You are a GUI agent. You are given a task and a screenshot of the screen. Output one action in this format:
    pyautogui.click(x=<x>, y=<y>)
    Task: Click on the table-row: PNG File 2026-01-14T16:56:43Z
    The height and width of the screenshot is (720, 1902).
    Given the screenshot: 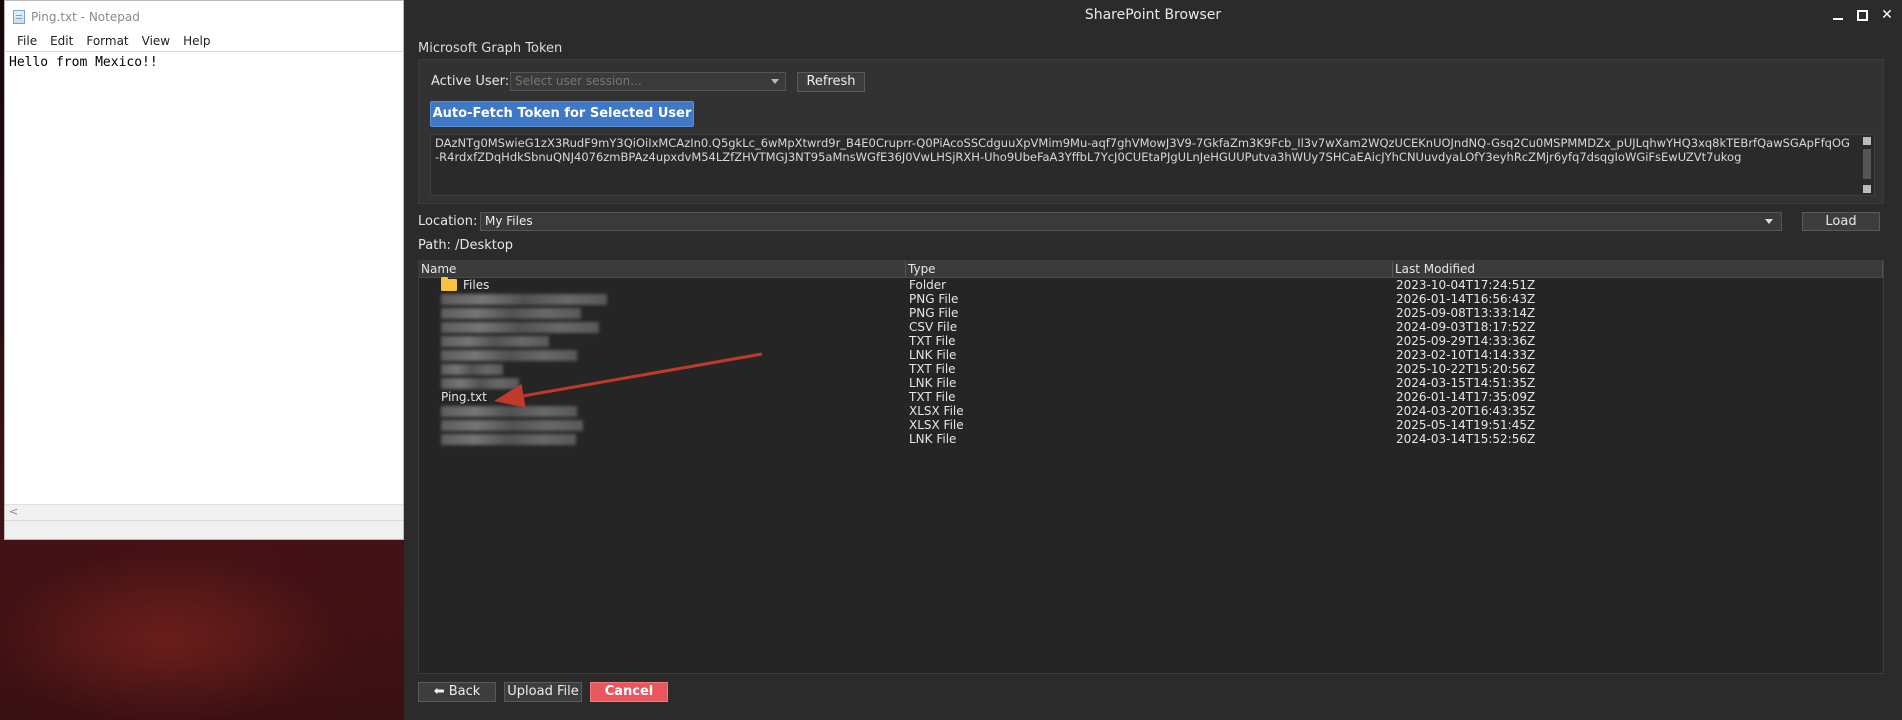 What is the action you would take?
    pyautogui.click(x=1151, y=299)
    